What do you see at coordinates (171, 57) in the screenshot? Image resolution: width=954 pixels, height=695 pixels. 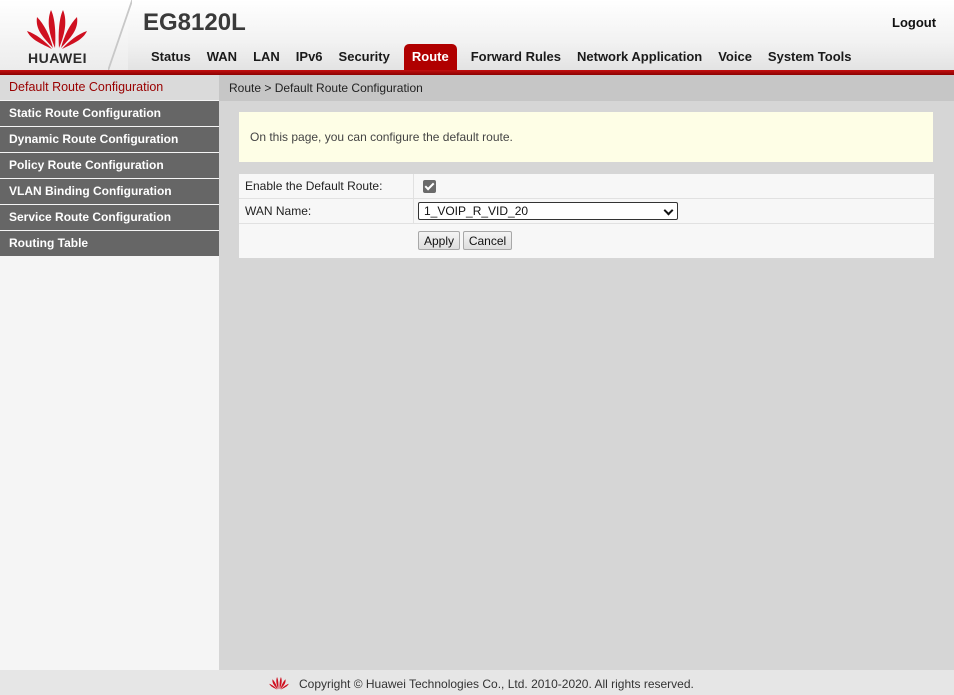 I see `nav-tab-status: Status` at bounding box center [171, 57].